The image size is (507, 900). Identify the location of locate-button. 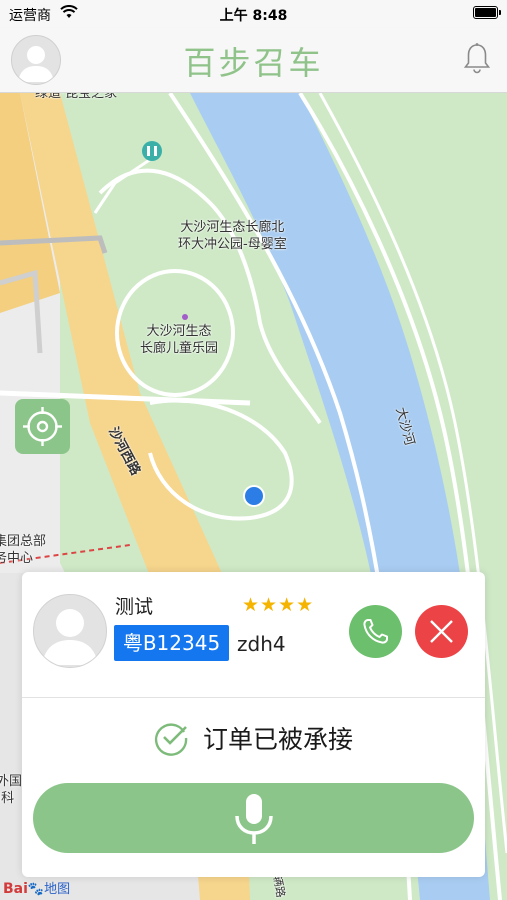
(42, 426).